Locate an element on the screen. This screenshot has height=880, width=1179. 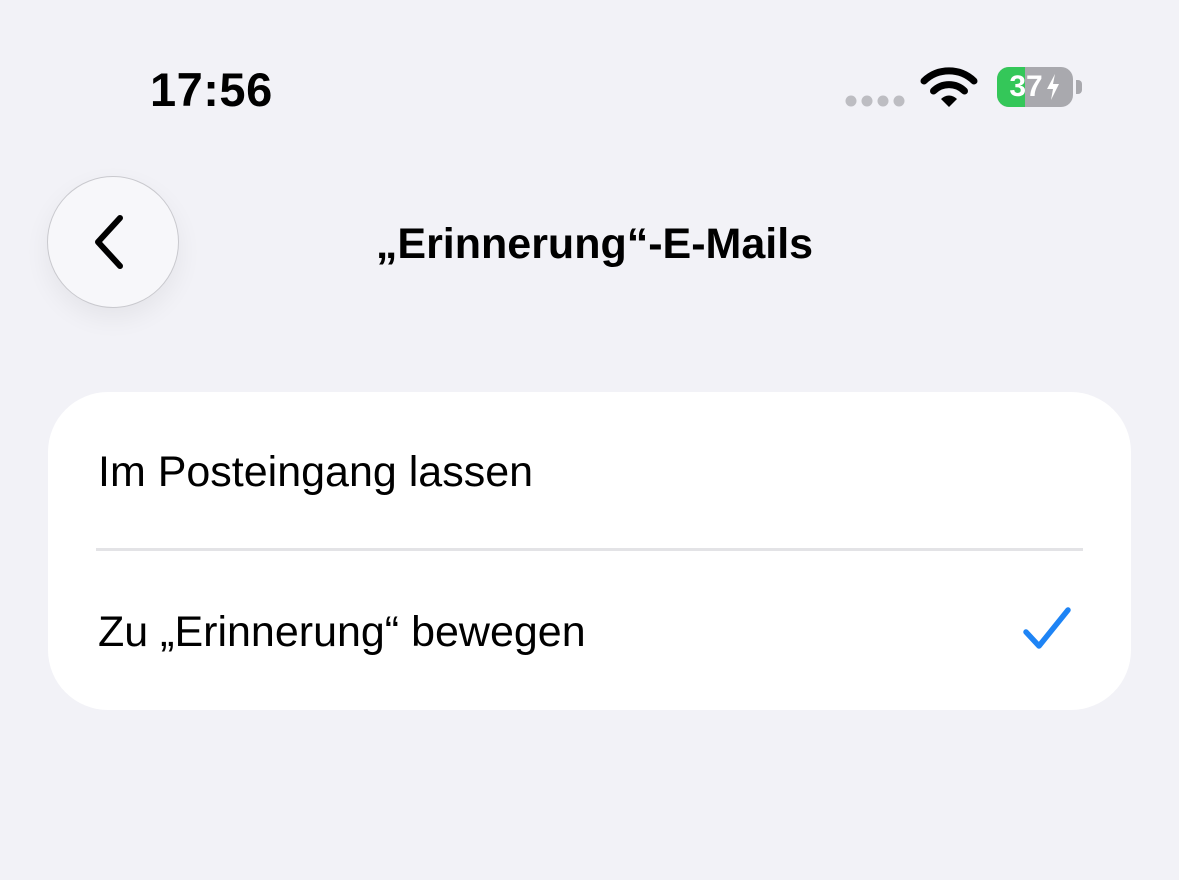
status-time: 17:56 is located at coordinates (211, 89).